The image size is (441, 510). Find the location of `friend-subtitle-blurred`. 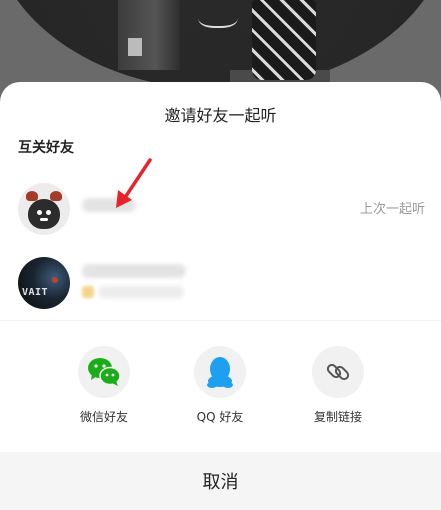

friend-subtitle-blurred is located at coordinates (141, 292).